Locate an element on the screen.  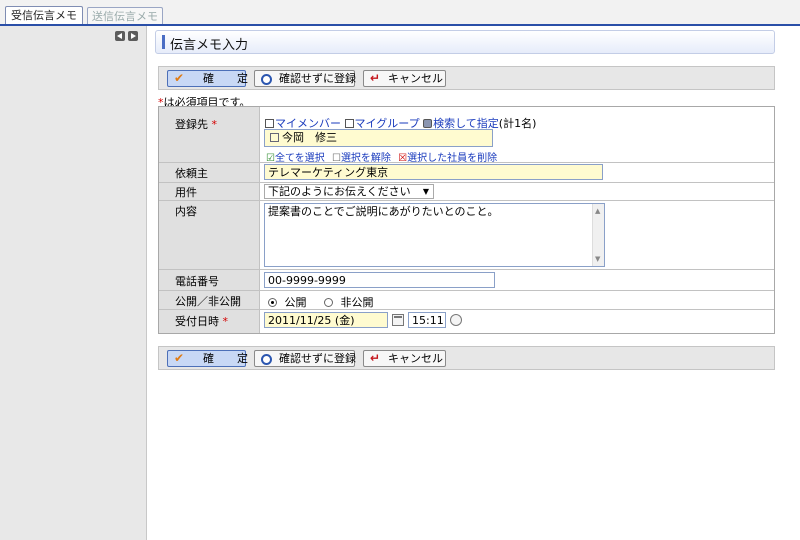
textarea-scrollbar: ▲ ▼ is located at coordinates (598, 235).